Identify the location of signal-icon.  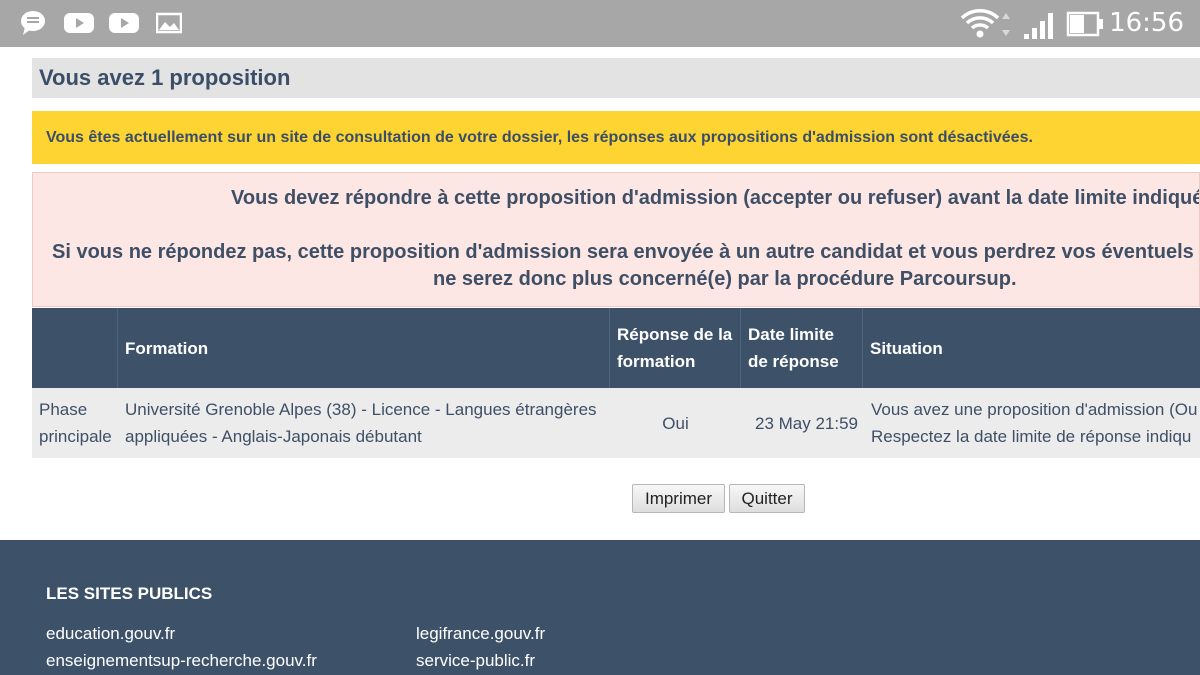
(1040, 27).